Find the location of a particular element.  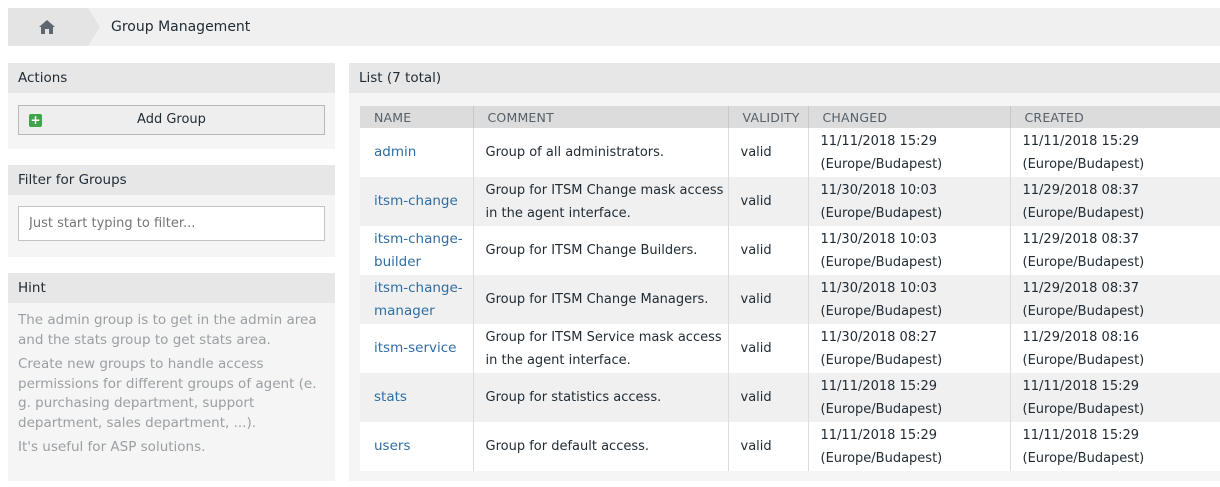

group-changed: 11/30/2018 08:27 (Europe/Budapest) is located at coordinates (909, 348).